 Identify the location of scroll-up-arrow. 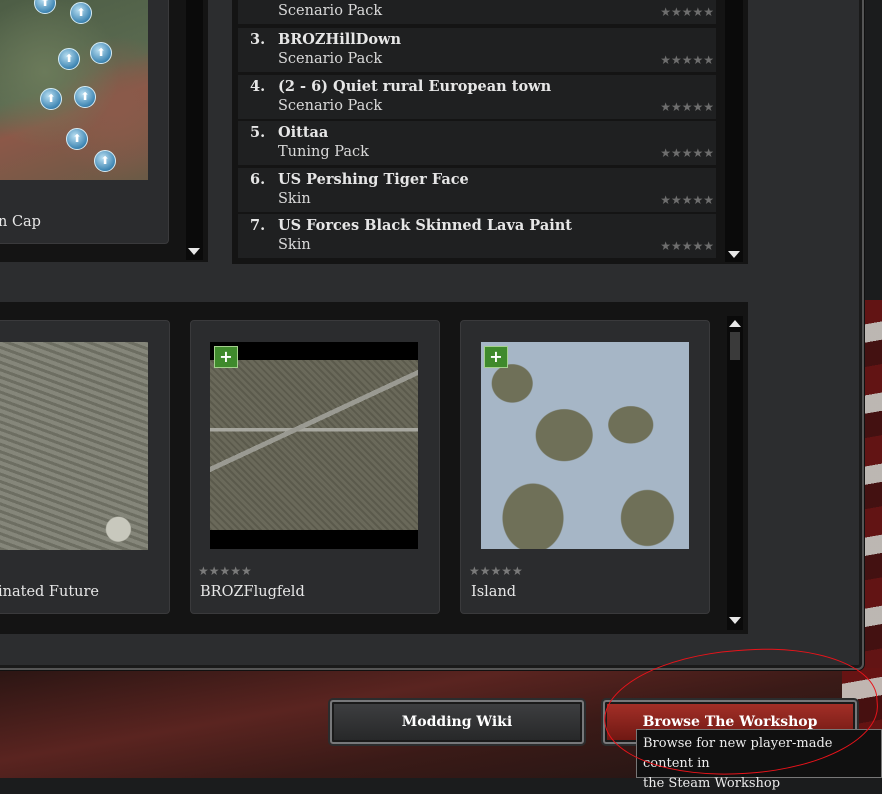
(735, 323).